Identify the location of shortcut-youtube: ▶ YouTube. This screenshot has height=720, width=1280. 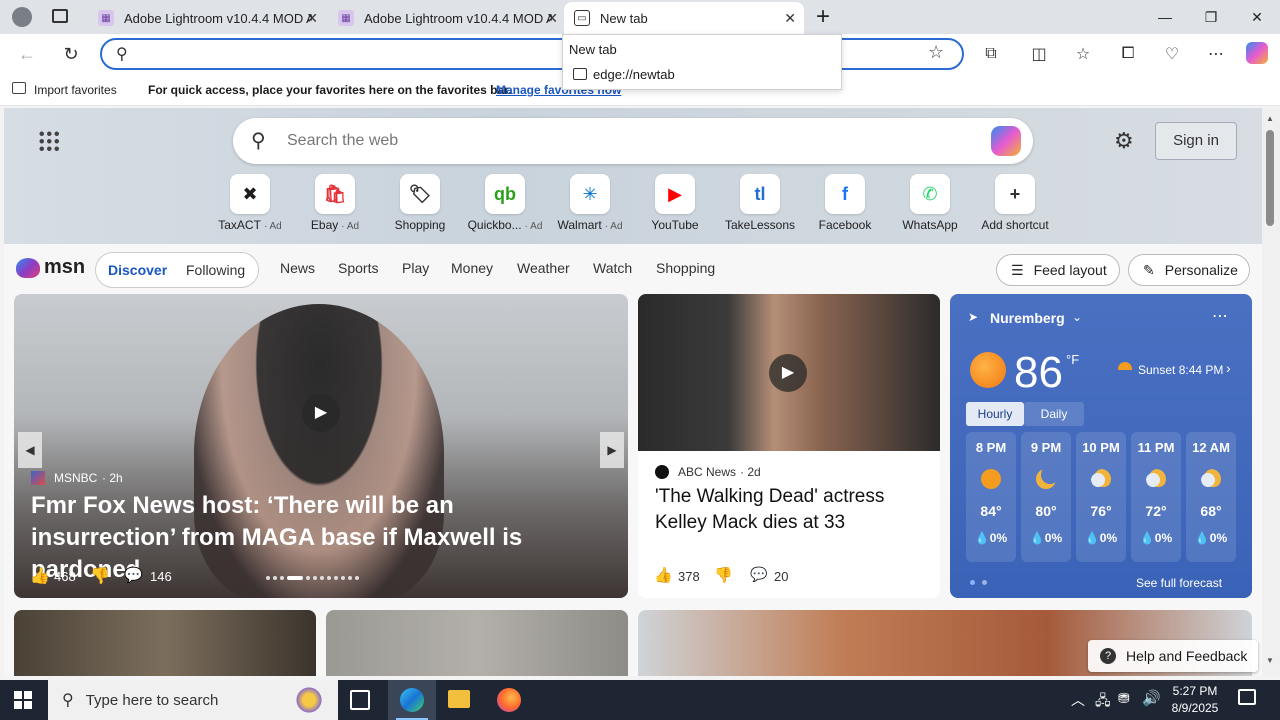
(675, 203).